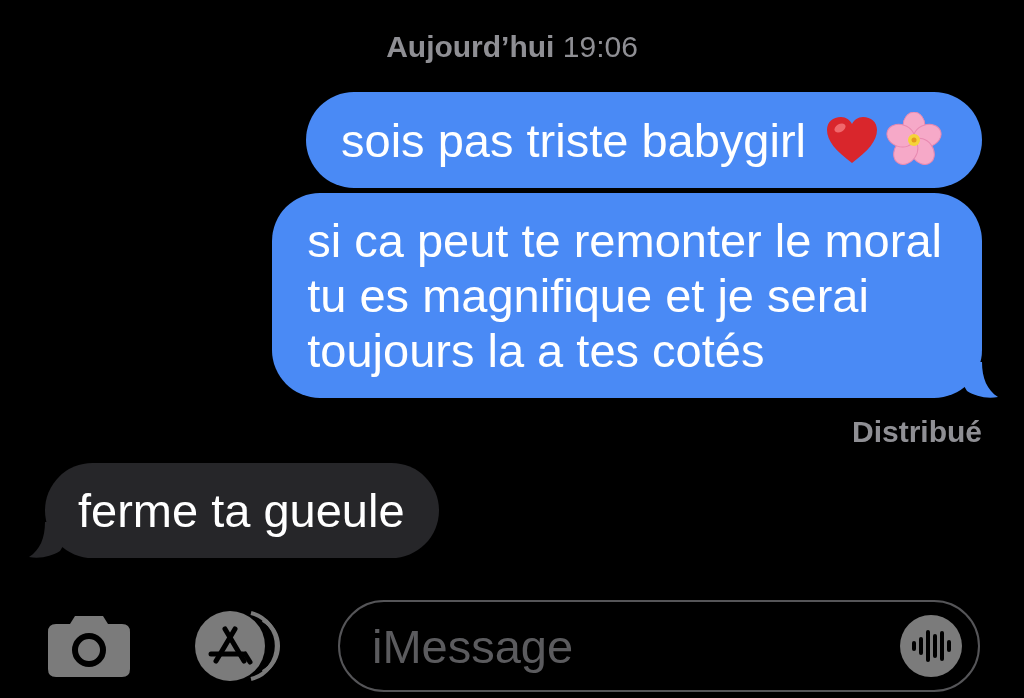 This screenshot has height=698, width=1024. Describe the element at coordinates (852, 140) in the screenshot. I see `heart-emoji-icon` at that location.